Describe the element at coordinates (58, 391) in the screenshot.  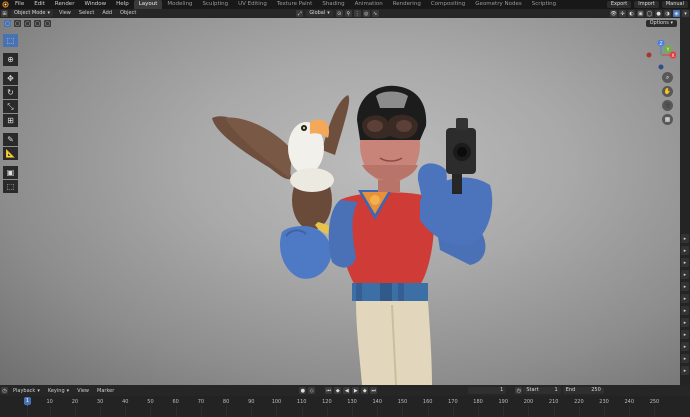
I see `keying-menu: Keying ▾` at that location.